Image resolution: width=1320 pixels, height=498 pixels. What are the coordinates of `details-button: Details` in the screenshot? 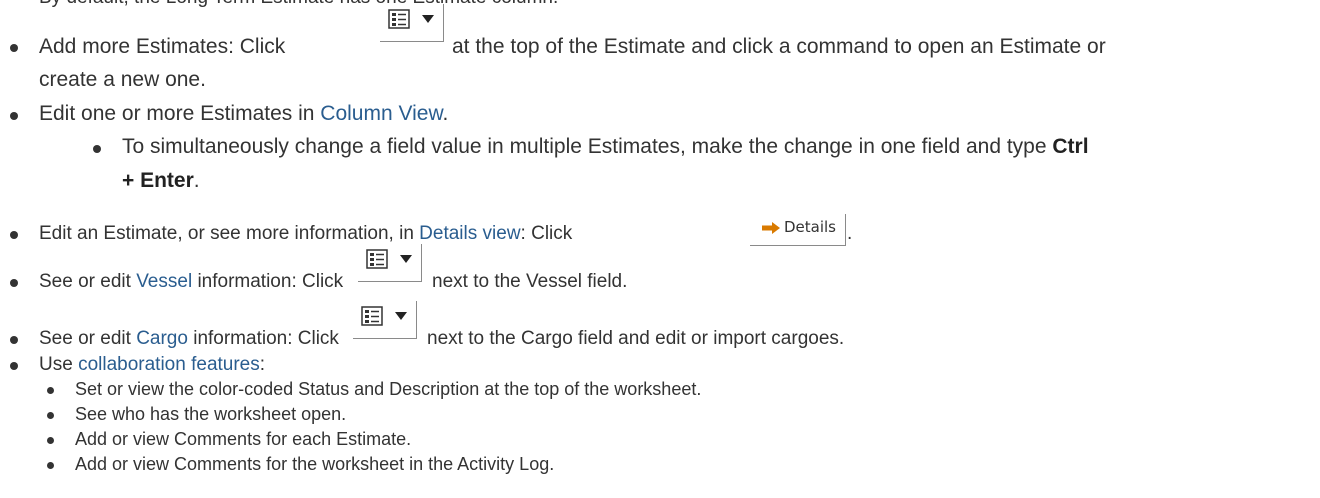 It's located at (798, 230).